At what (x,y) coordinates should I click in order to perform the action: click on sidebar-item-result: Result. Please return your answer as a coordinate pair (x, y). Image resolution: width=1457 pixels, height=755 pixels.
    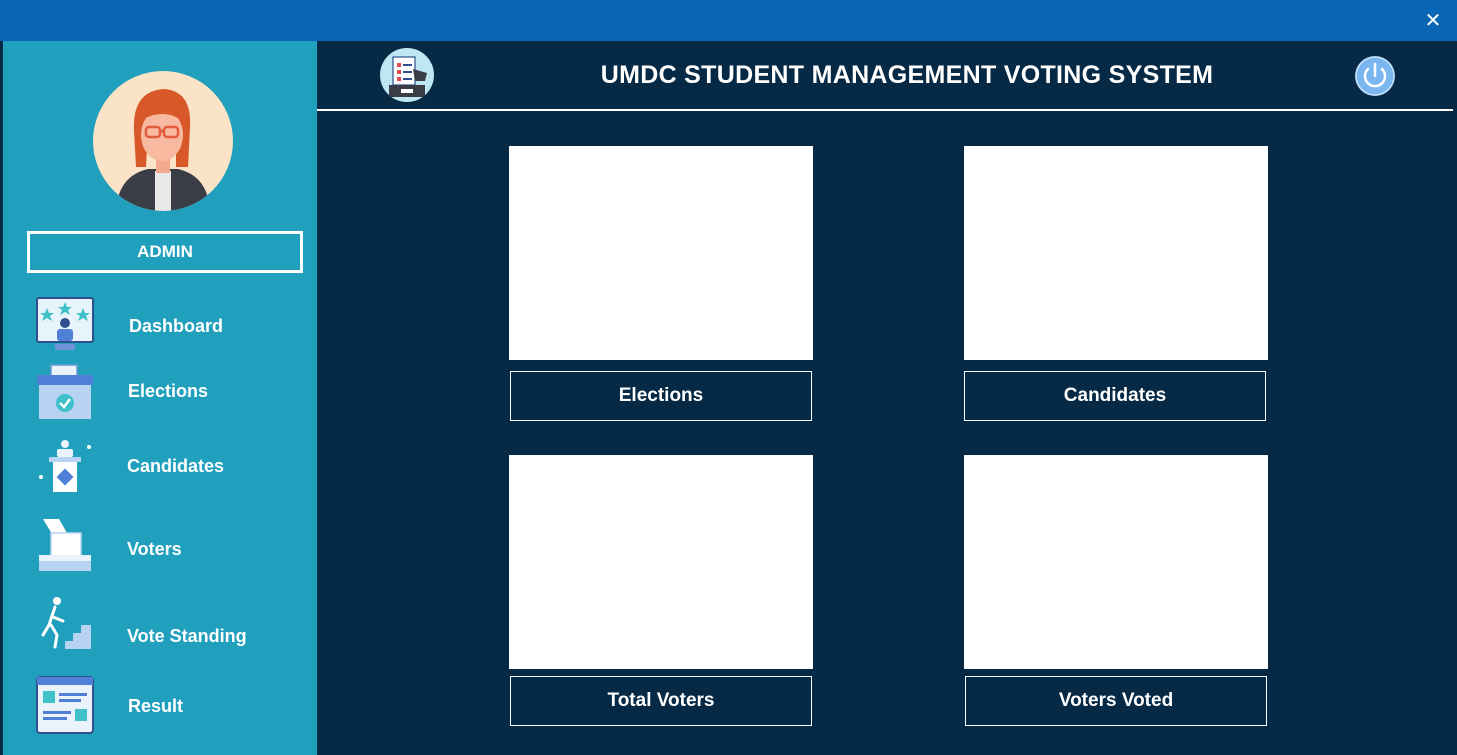
    Looking at the image, I should click on (160, 705).